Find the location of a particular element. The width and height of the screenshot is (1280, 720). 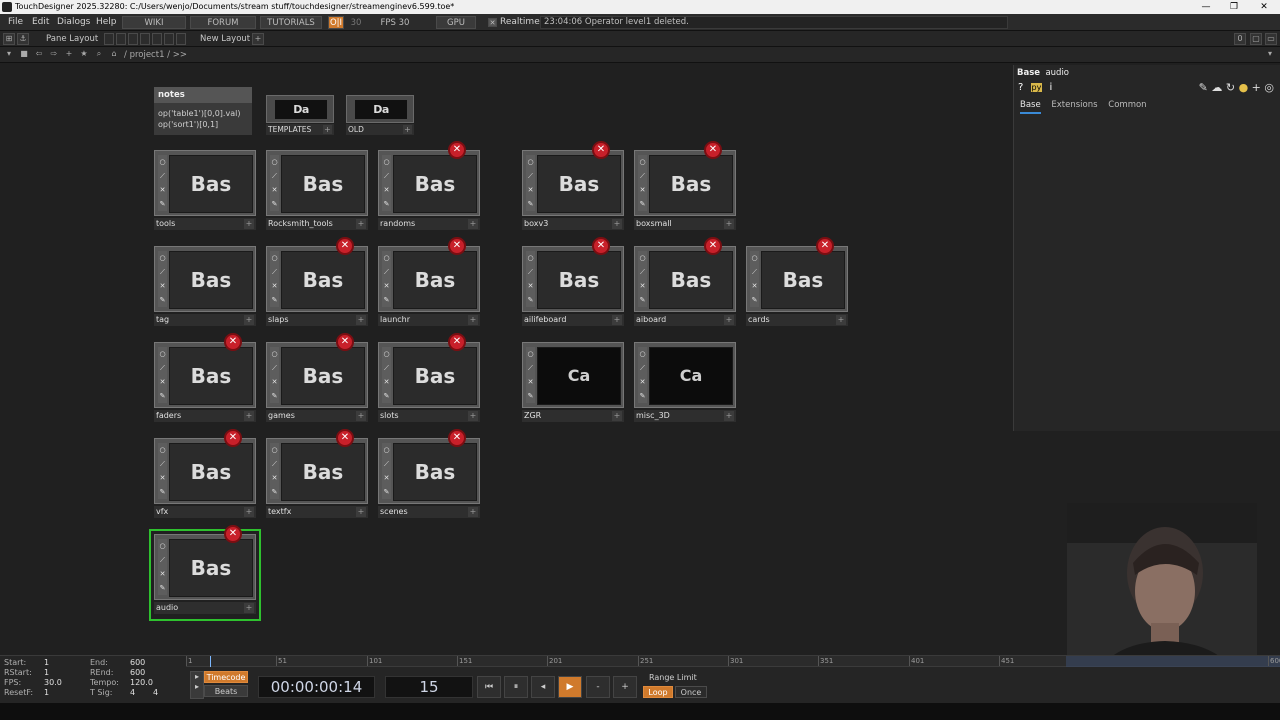

comp-node-scenes: ○ ⟋ ✕ ✎ Bas scenes + ✕ is located at coordinates (429, 474).